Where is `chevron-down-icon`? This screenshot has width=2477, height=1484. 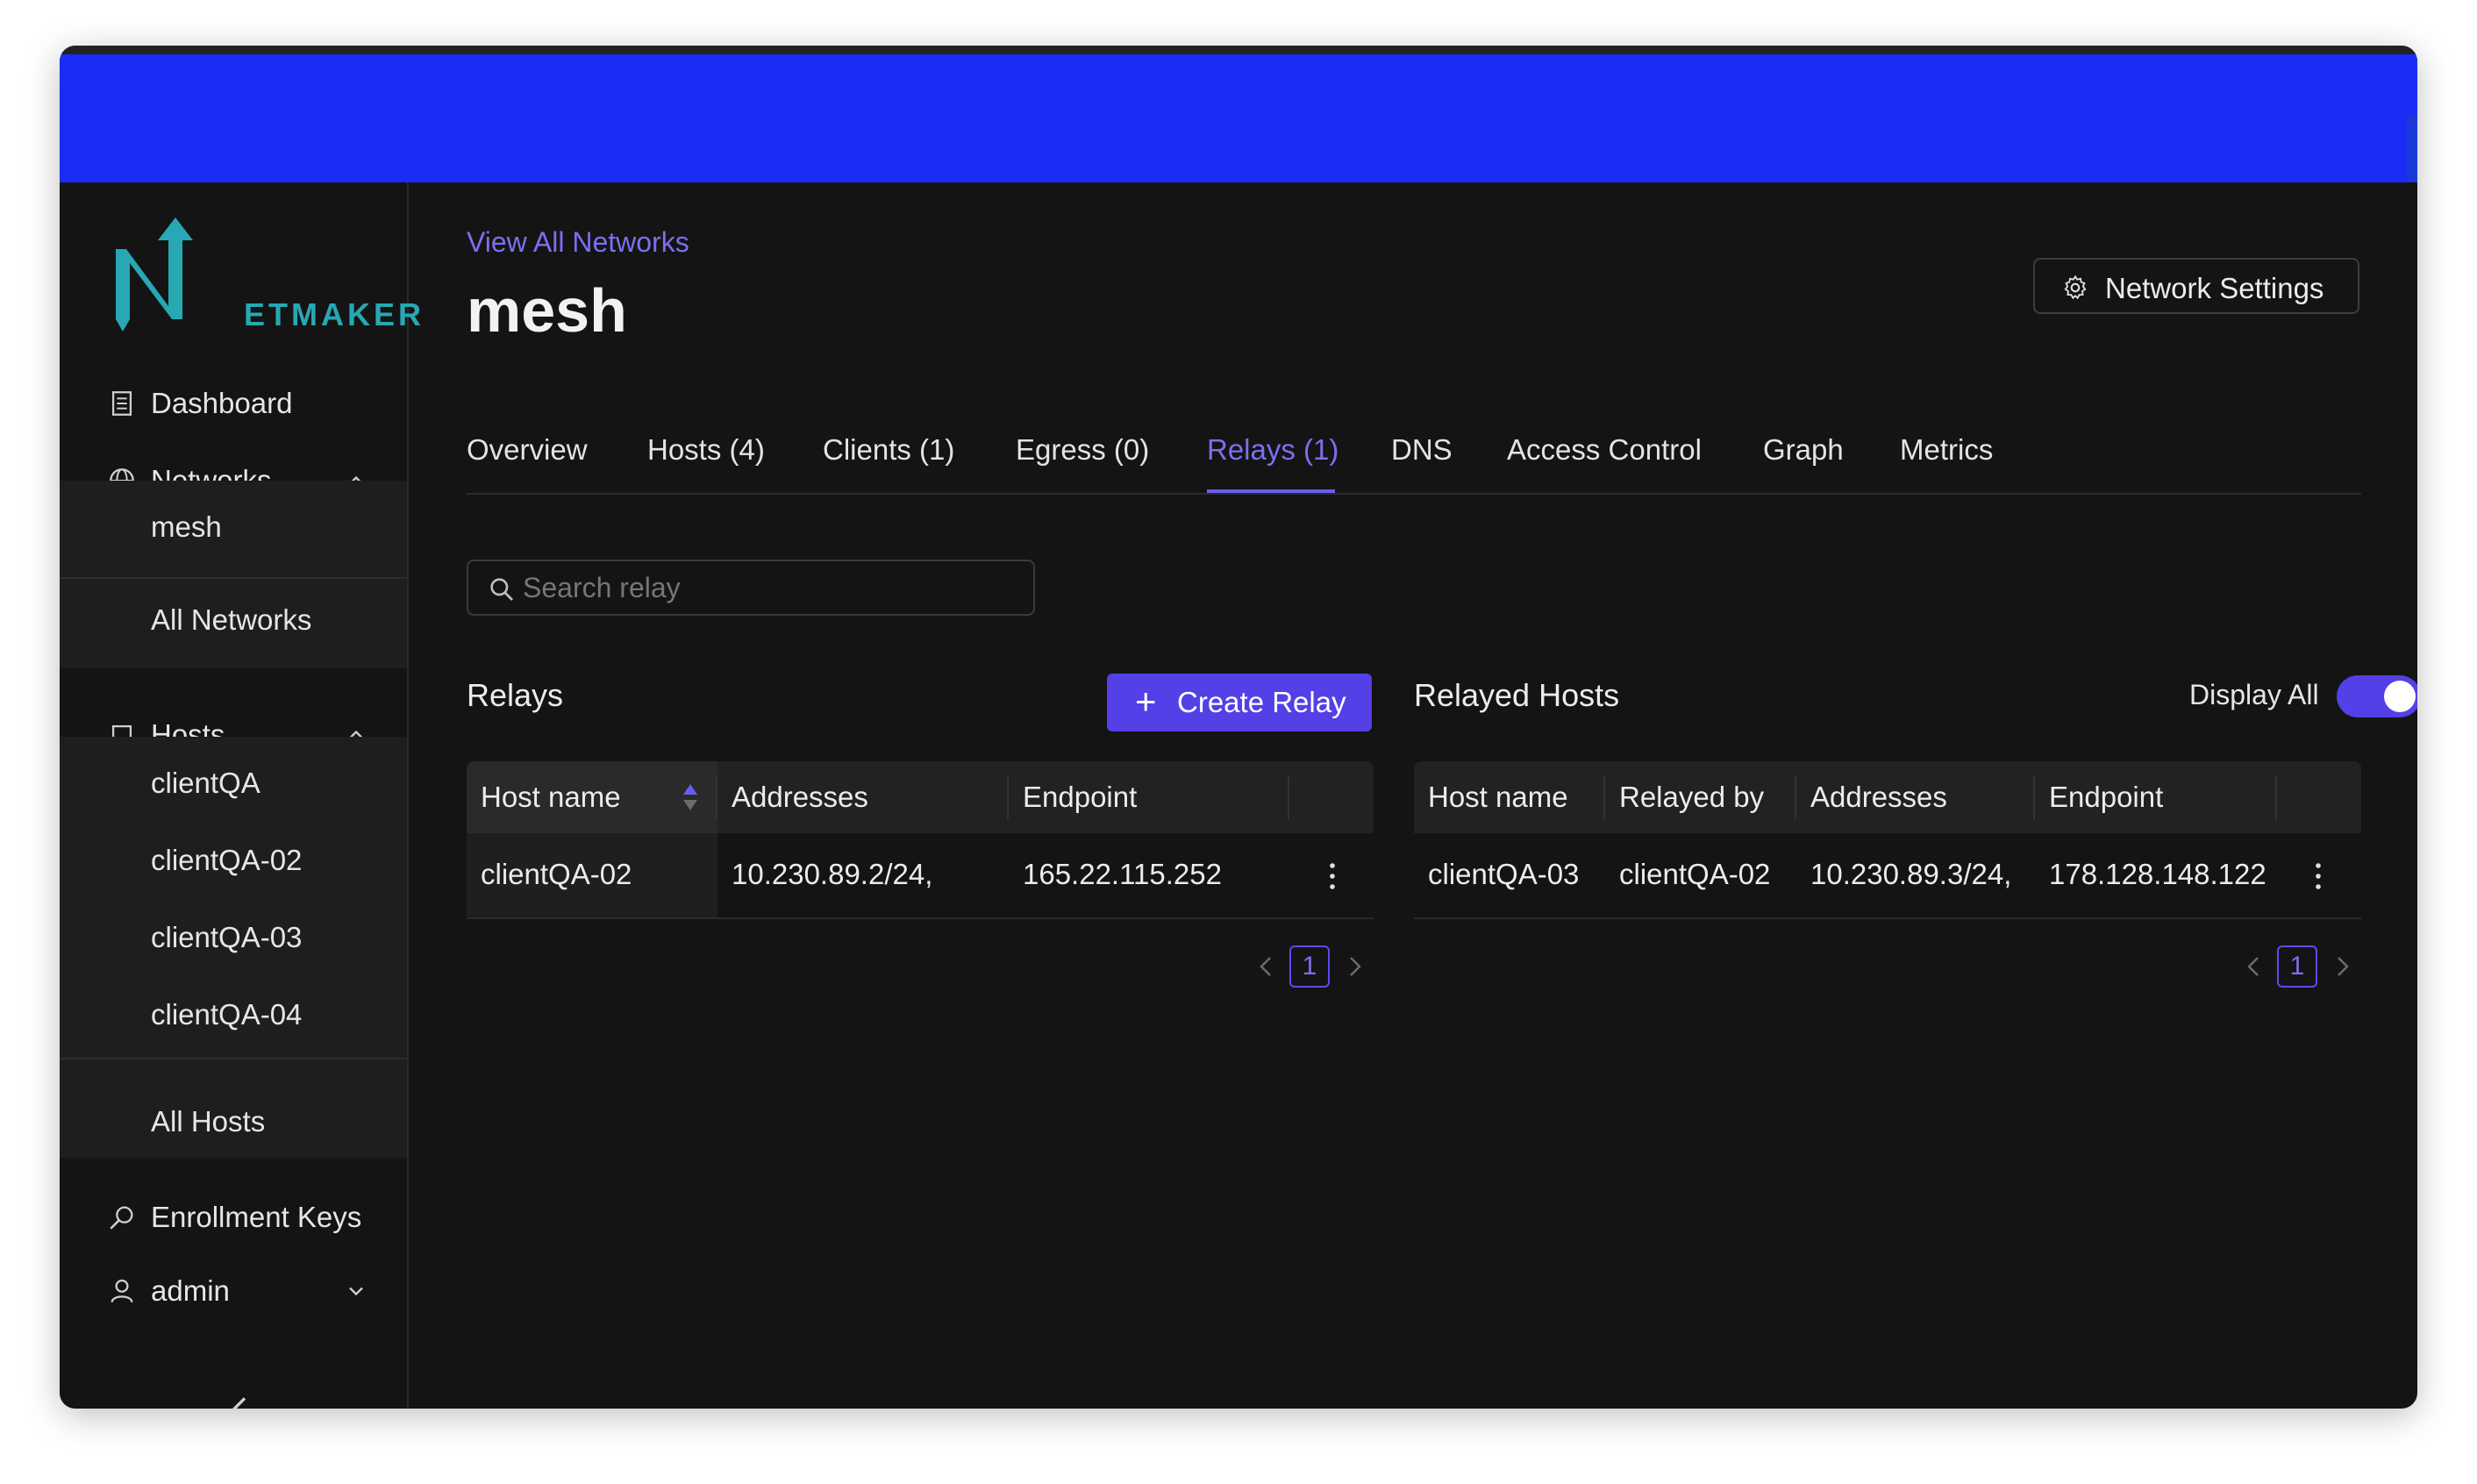 chevron-down-icon is located at coordinates (356, 1291).